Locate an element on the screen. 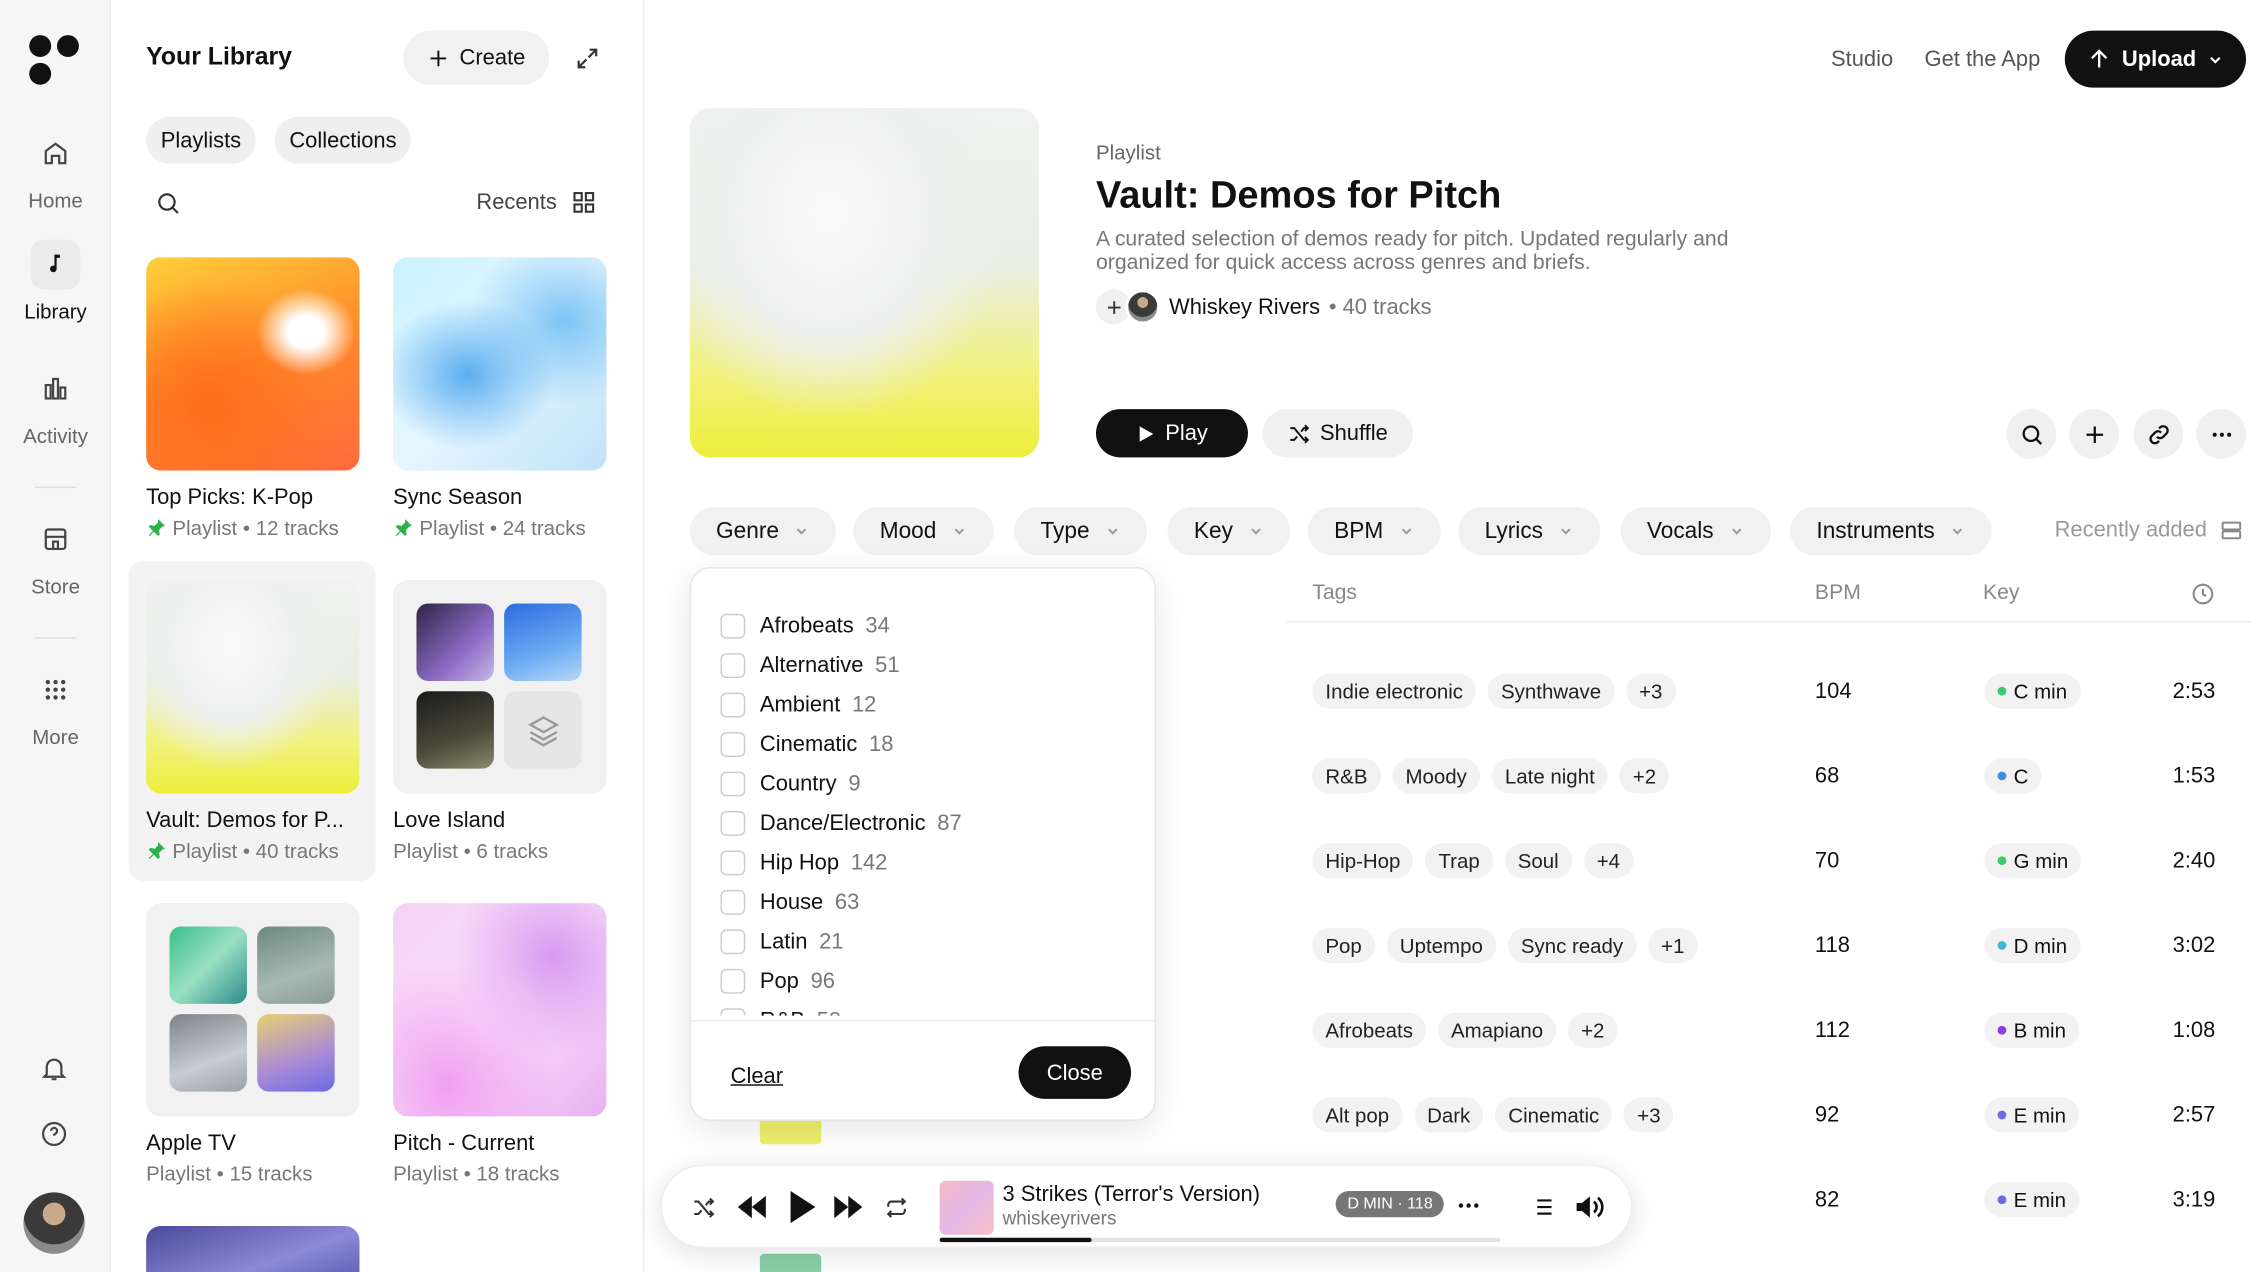 The width and height of the screenshot is (2268, 1272). help-icon is located at coordinates (53, 1133).